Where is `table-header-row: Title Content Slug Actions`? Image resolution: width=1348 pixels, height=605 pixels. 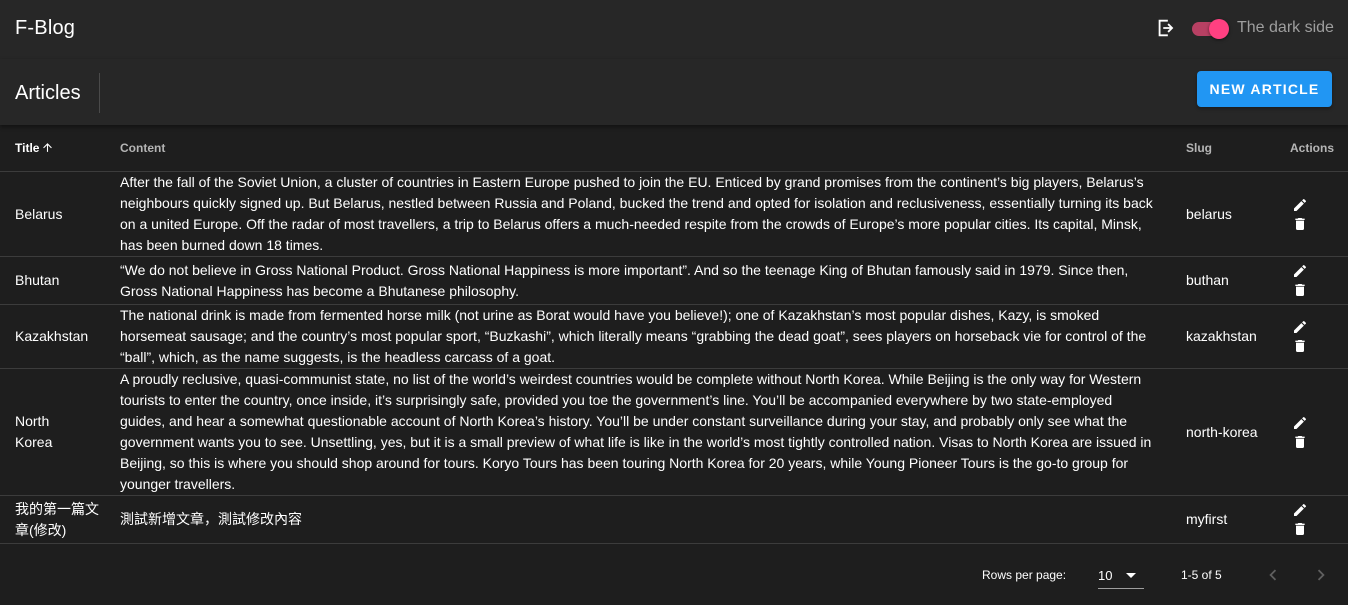 table-header-row: Title Content Slug Actions is located at coordinates (674, 148).